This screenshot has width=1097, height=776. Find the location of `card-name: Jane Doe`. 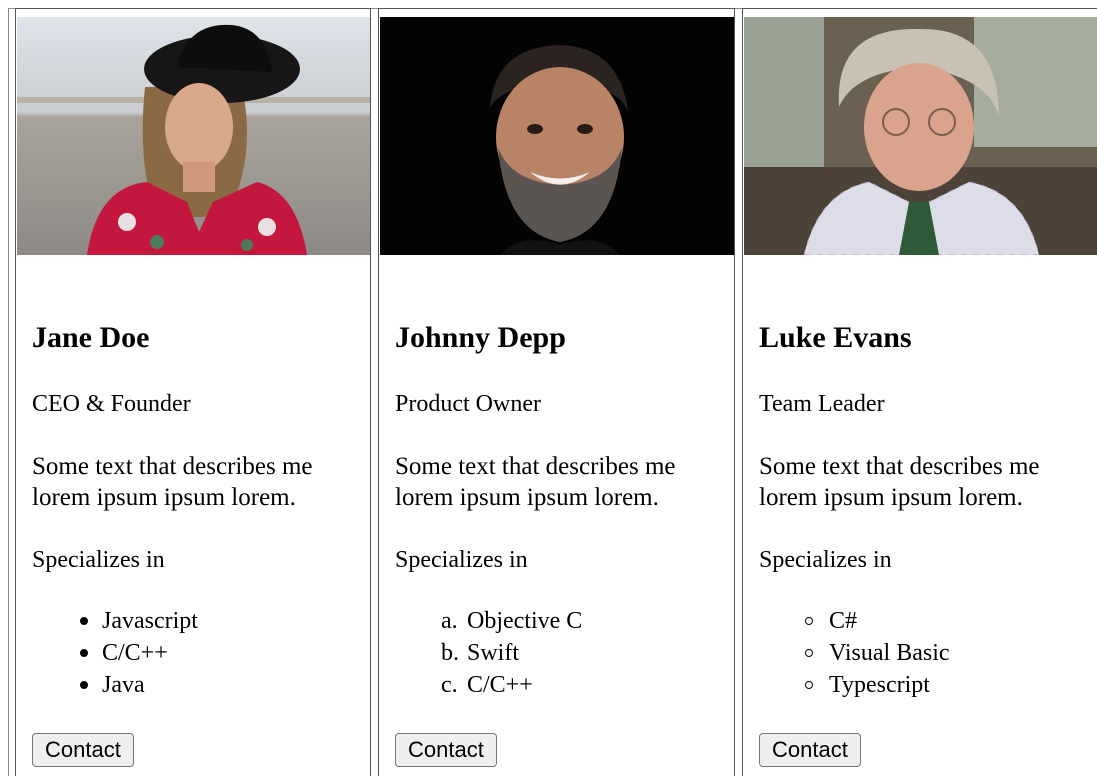

card-name: Jane Doe is located at coordinates (91, 337).